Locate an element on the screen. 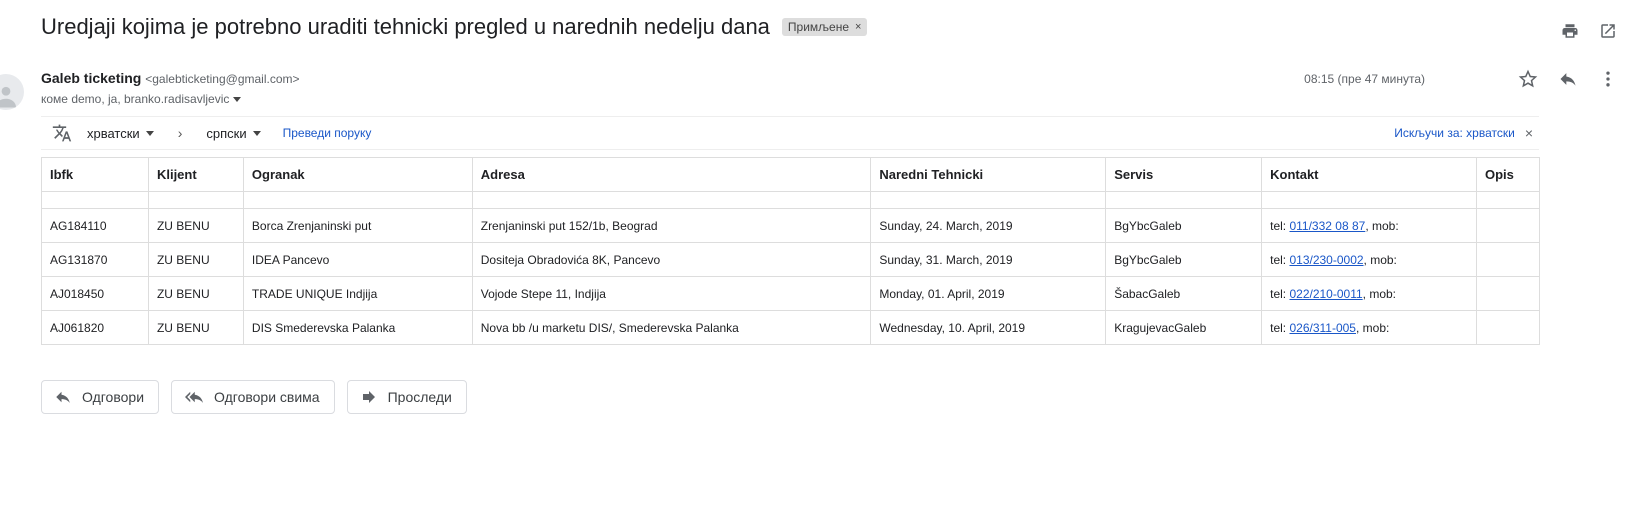 The height and width of the screenshot is (515, 1639). recipients-dropdown-icon is located at coordinates (237, 99).